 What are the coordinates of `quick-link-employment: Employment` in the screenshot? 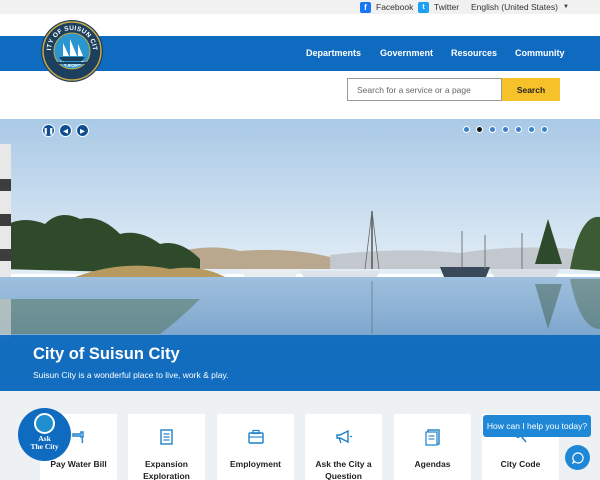 It's located at (255, 447).